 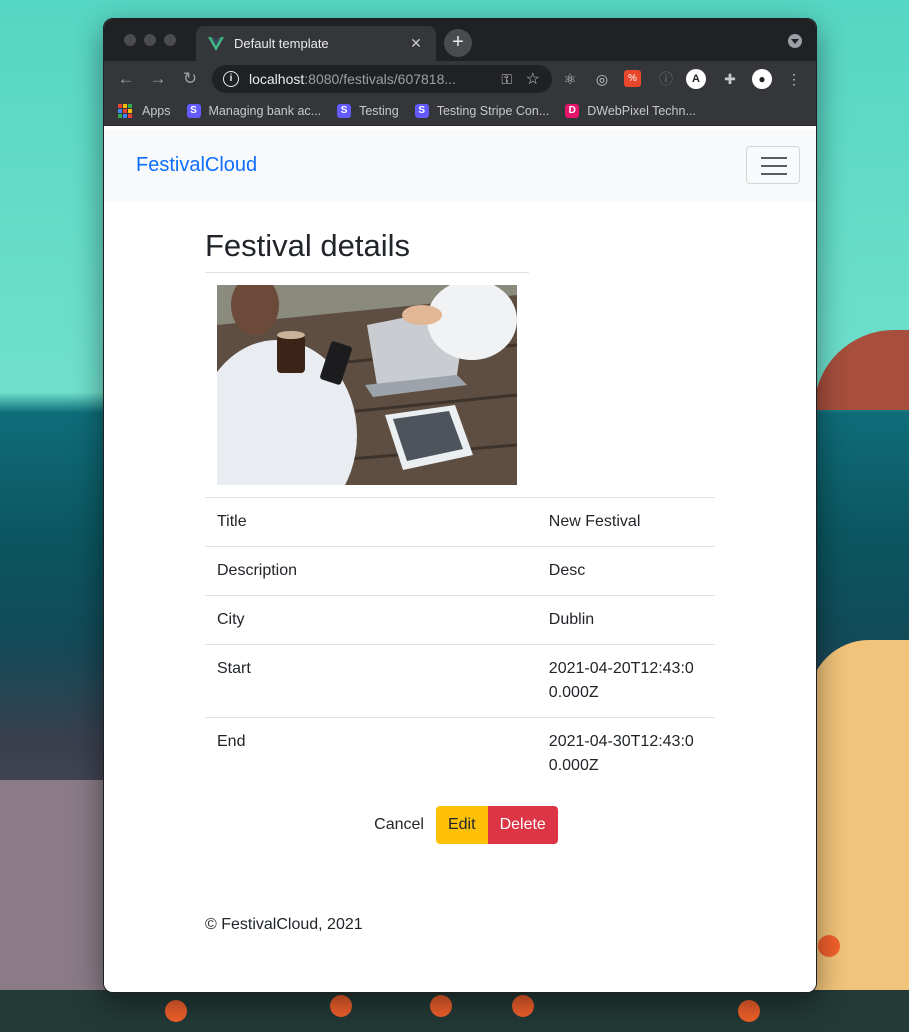 I want to click on table-row: Start 2021-04-20T12:43:00.000Z, so click(x=460, y=681).